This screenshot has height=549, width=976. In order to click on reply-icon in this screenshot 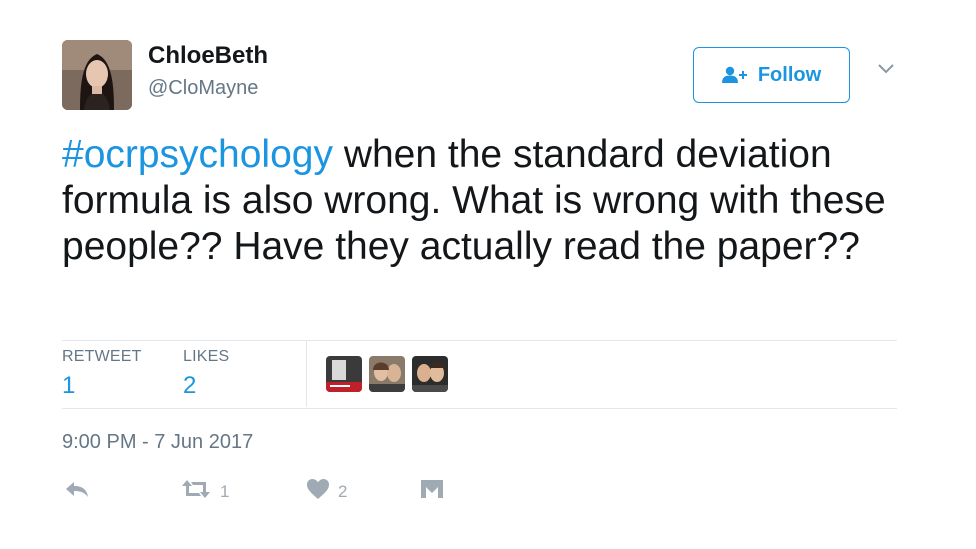, I will do `click(77, 491)`.